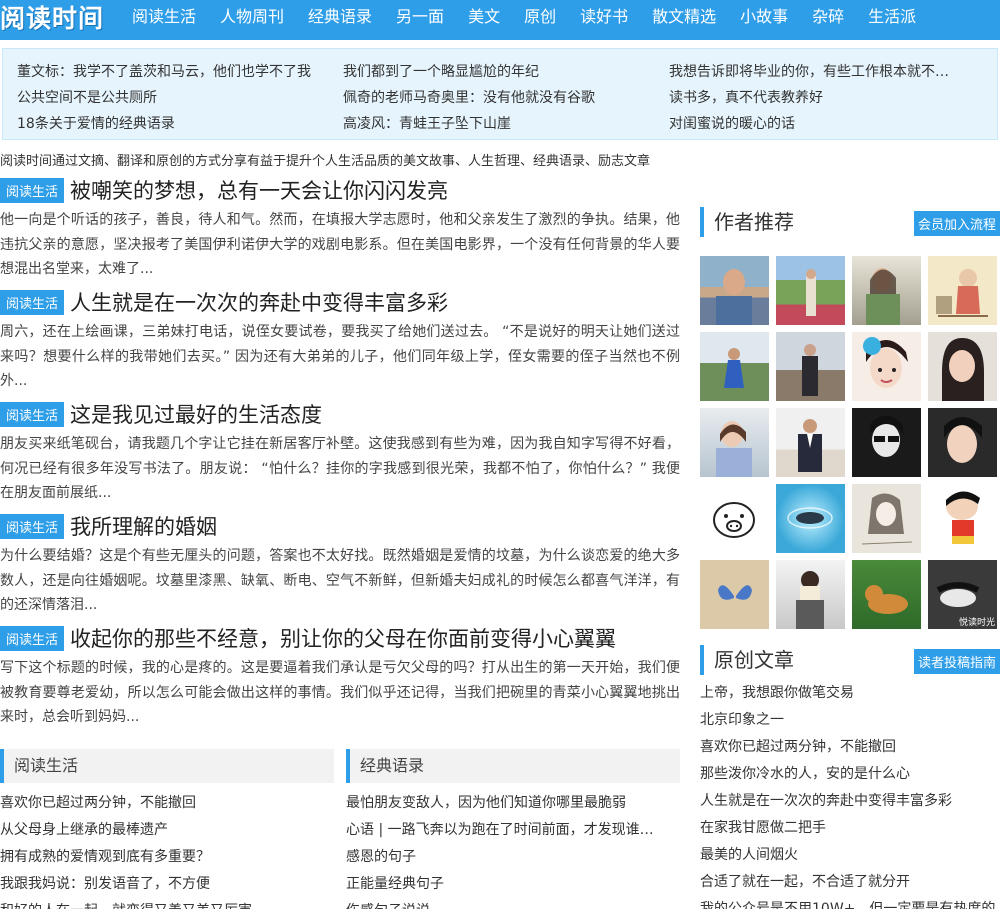 The image size is (1000, 909). I want to click on headline-link: 我们都到了一个略显尴尬的年纪, so click(502, 71).